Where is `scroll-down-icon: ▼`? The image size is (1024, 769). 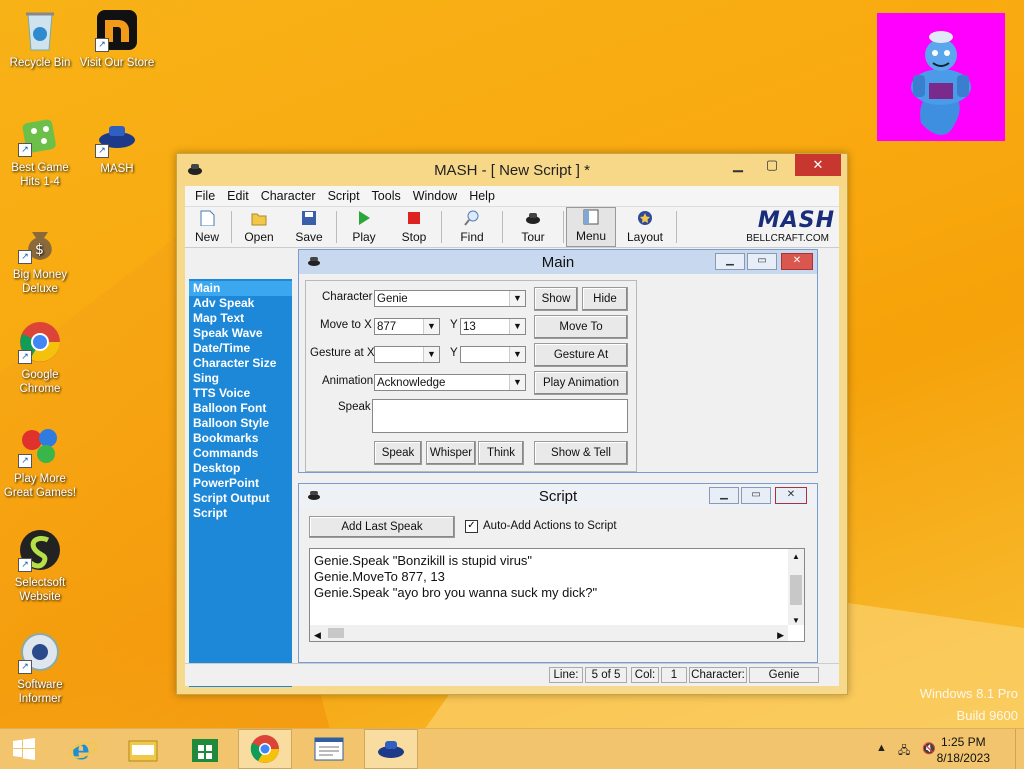 scroll-down-icon: ▼ is located at coordinates (796, 621).